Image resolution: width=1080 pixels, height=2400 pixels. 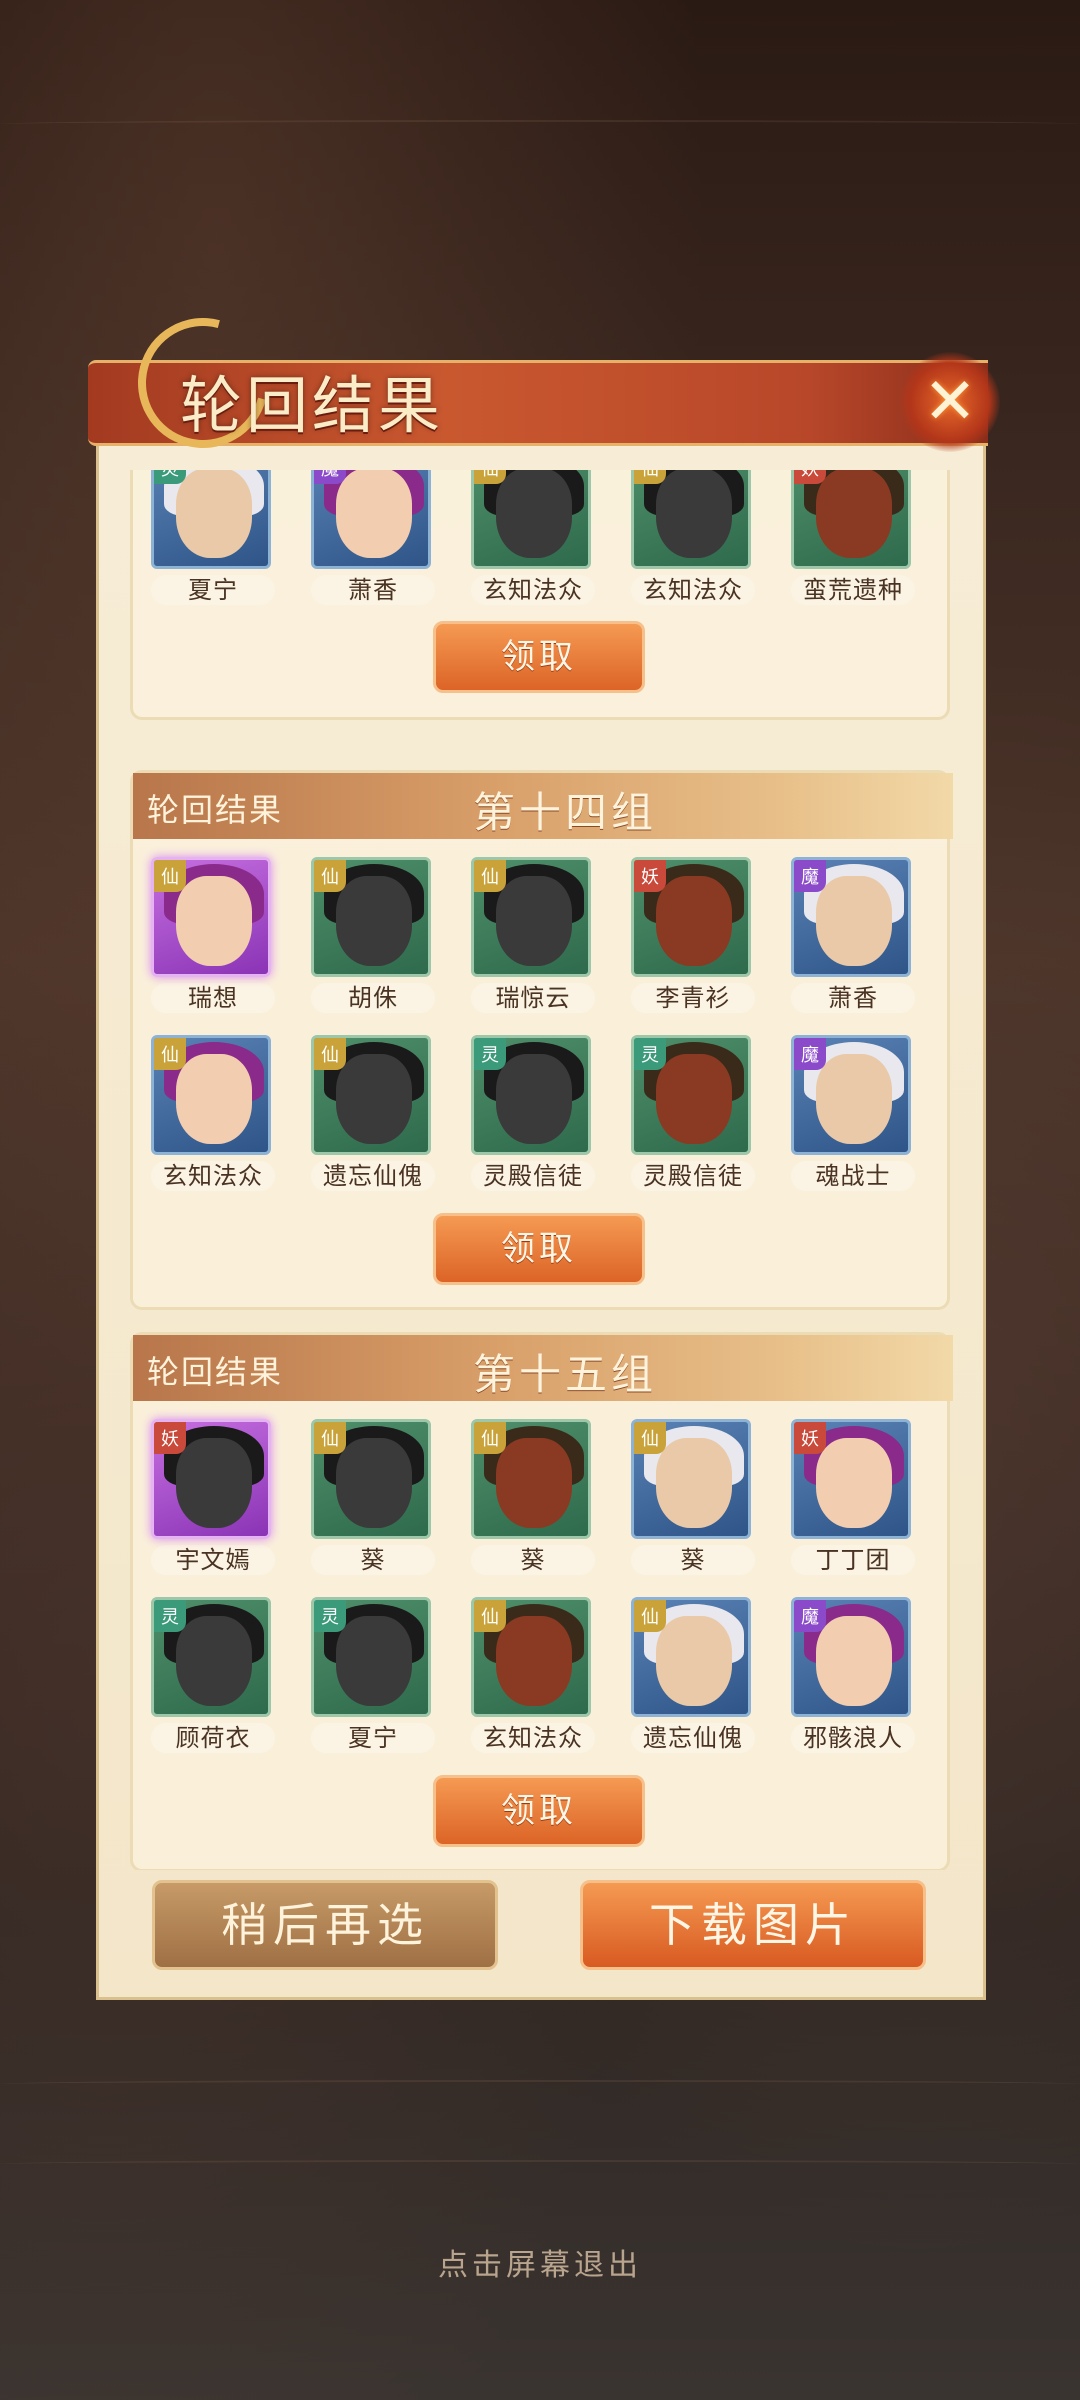 What do you see at coordinates (540, 2262) in the screenshot?
I see `exit-hint: 点击屏幕退出` at bounding box center [540, 2262].